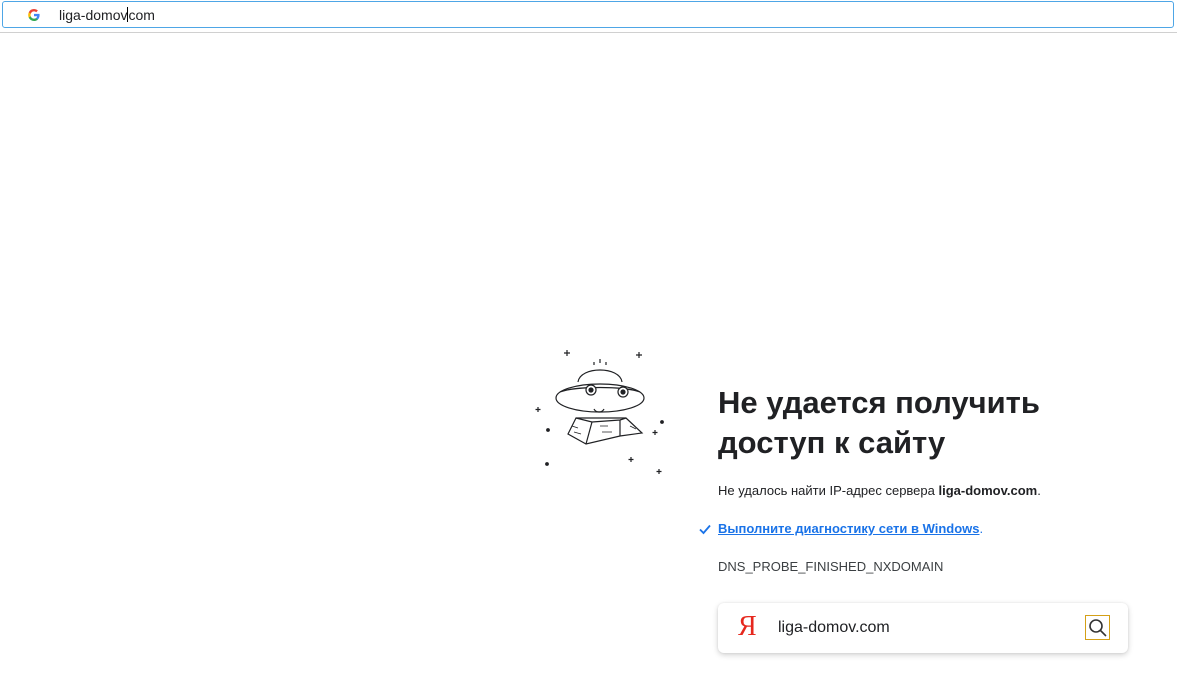 The width and height of the screenshot is (1177, 685). What do you see at coordinates (923, 628) in the screenshot?
I see `search-box: Я liga-domov.com` at bounding box center [923, 628].